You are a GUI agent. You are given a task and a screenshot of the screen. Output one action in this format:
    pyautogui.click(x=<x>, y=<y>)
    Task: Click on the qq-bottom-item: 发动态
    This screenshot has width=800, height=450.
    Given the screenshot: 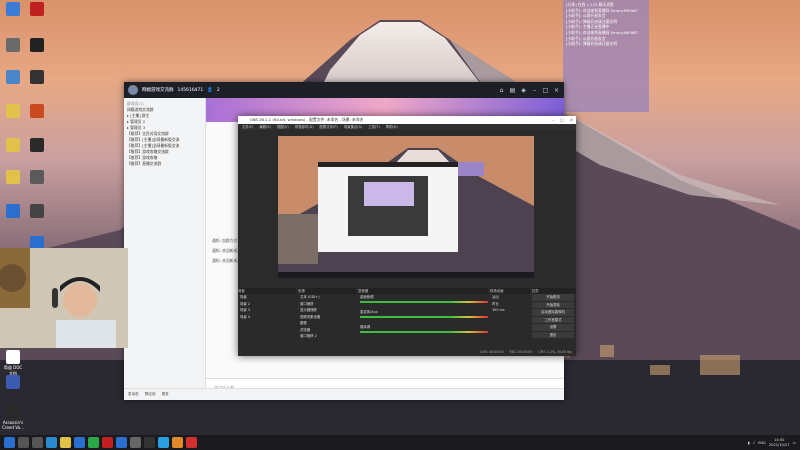 What is the action you would take?
    pyautogui.click(x=133, y=394)
    